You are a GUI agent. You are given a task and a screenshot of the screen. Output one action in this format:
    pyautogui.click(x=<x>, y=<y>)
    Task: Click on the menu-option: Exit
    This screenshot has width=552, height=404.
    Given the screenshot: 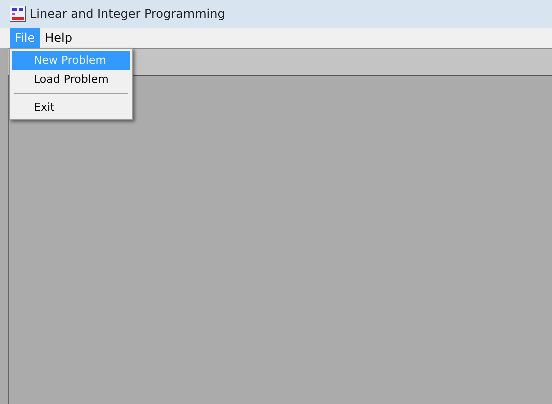 What is the action you would take?
    pyautogui.click(x=71, y=107)
    